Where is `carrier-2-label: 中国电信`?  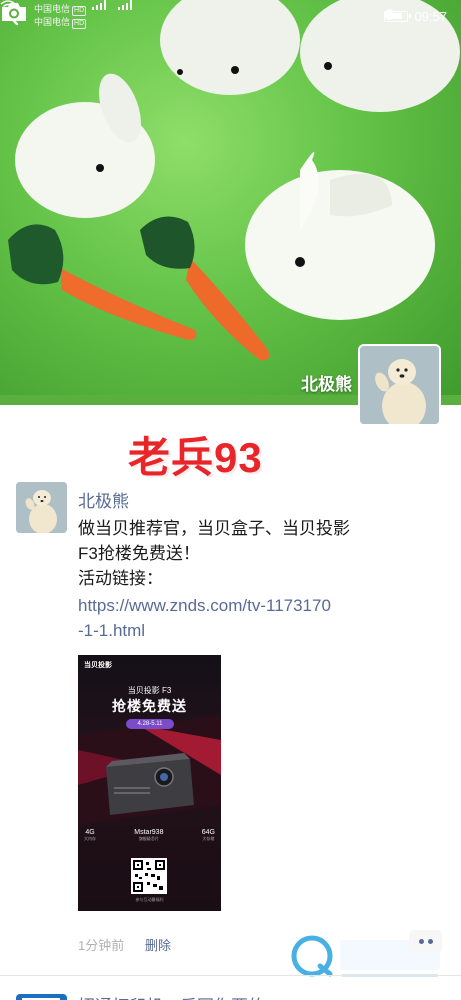 carrier-2-label: 中国电信 is located at coordinates (52, 22).